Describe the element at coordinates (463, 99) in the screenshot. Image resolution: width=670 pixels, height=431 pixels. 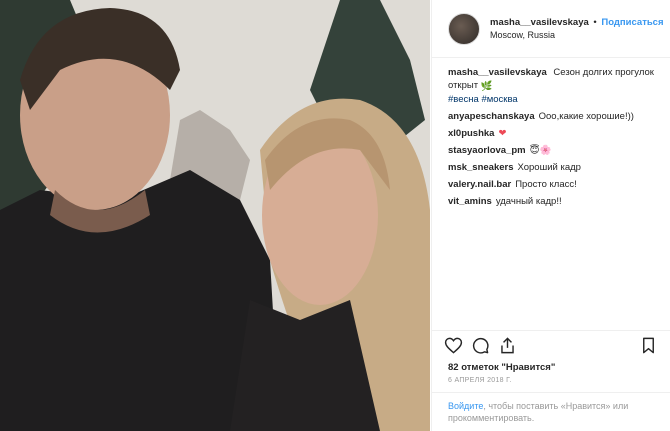
I see `hashtag-spring: #весна` at that location.